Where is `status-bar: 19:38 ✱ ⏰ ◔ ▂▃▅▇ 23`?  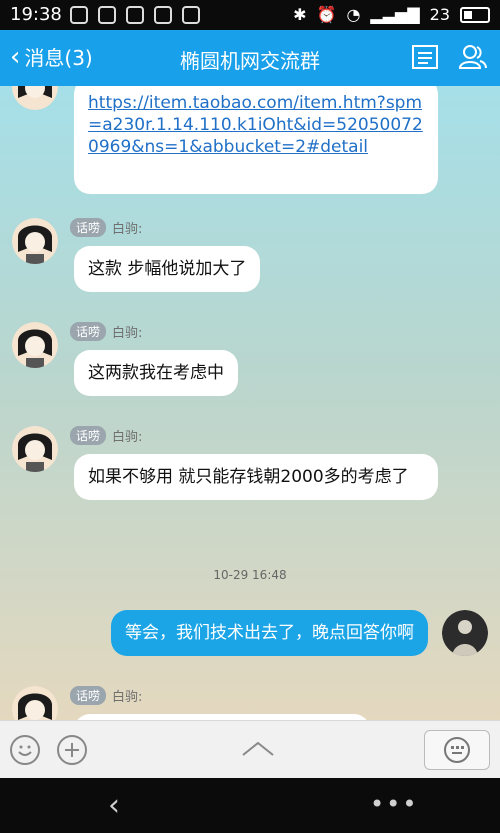
status-bar: 19:38 ✱ ⏰ ◔ ▂▃▅▇ 23 is located at coordinates (250, 15).